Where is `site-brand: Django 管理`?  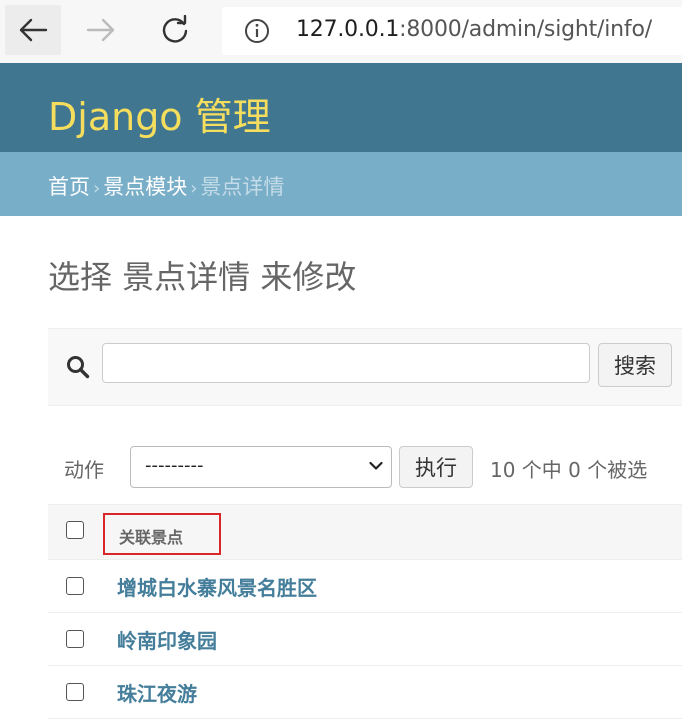
site-brand: Django 管理 is located at coordinates (159, 113).